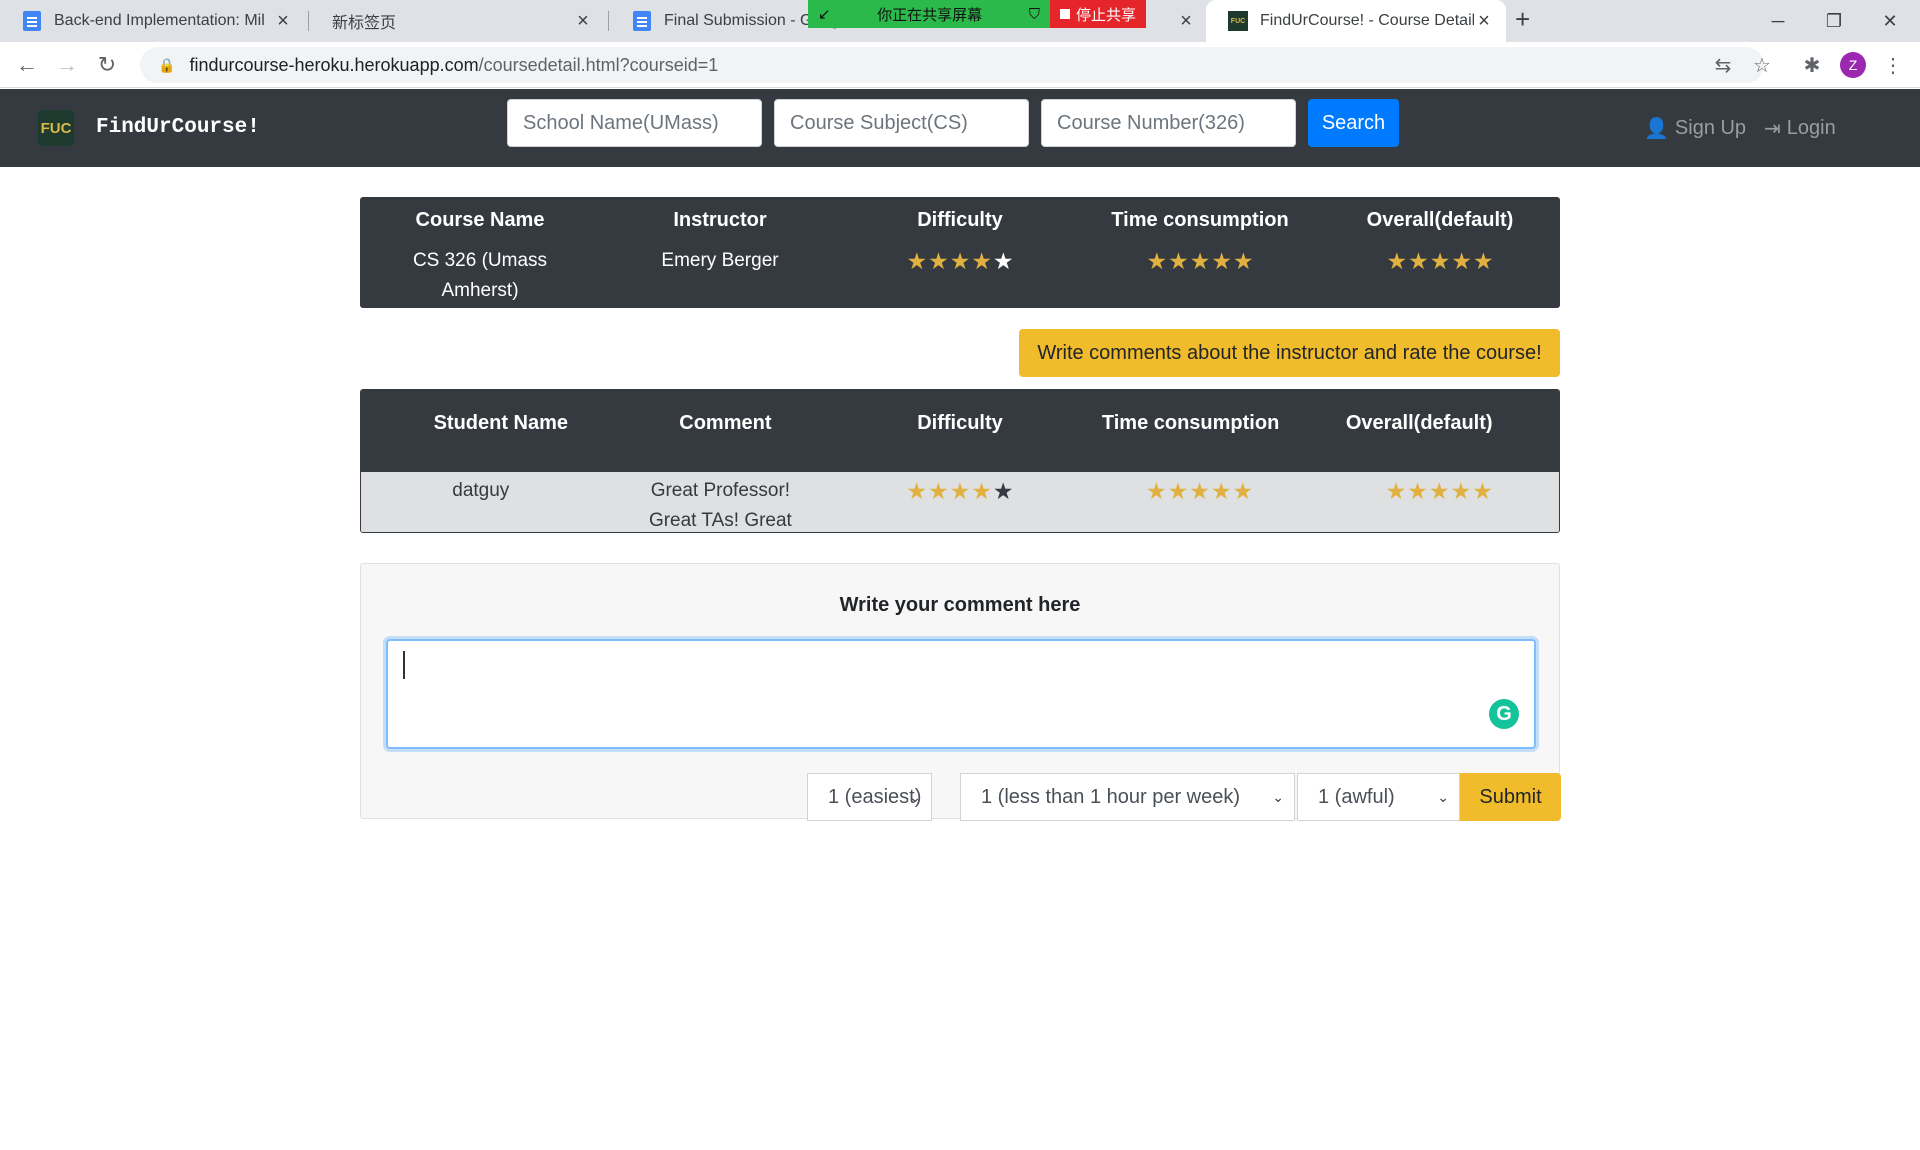 This screenshot has width=1920, height=1150. I want to click on text-caret, so click(404, 665).